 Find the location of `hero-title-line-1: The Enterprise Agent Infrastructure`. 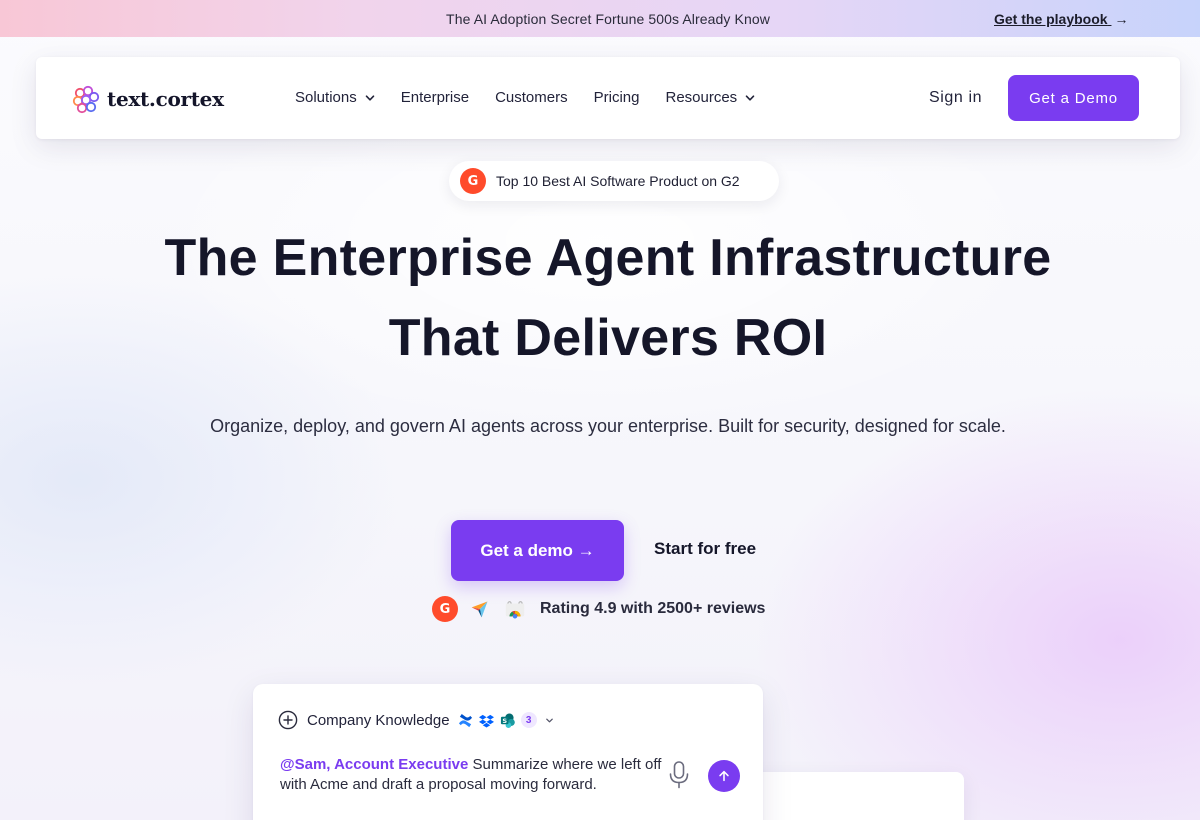

hero-title-line-1: The Enterprise Agent Infrastructure is located at coordinates (608, 258).